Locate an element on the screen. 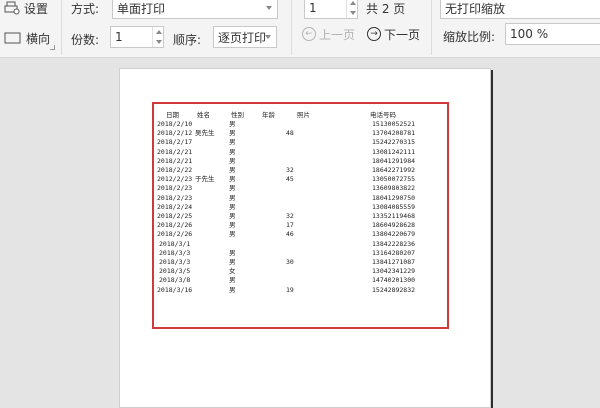 The image size is (600, 408). table-cell: 15242892832 is located at coordinates (394, 289).